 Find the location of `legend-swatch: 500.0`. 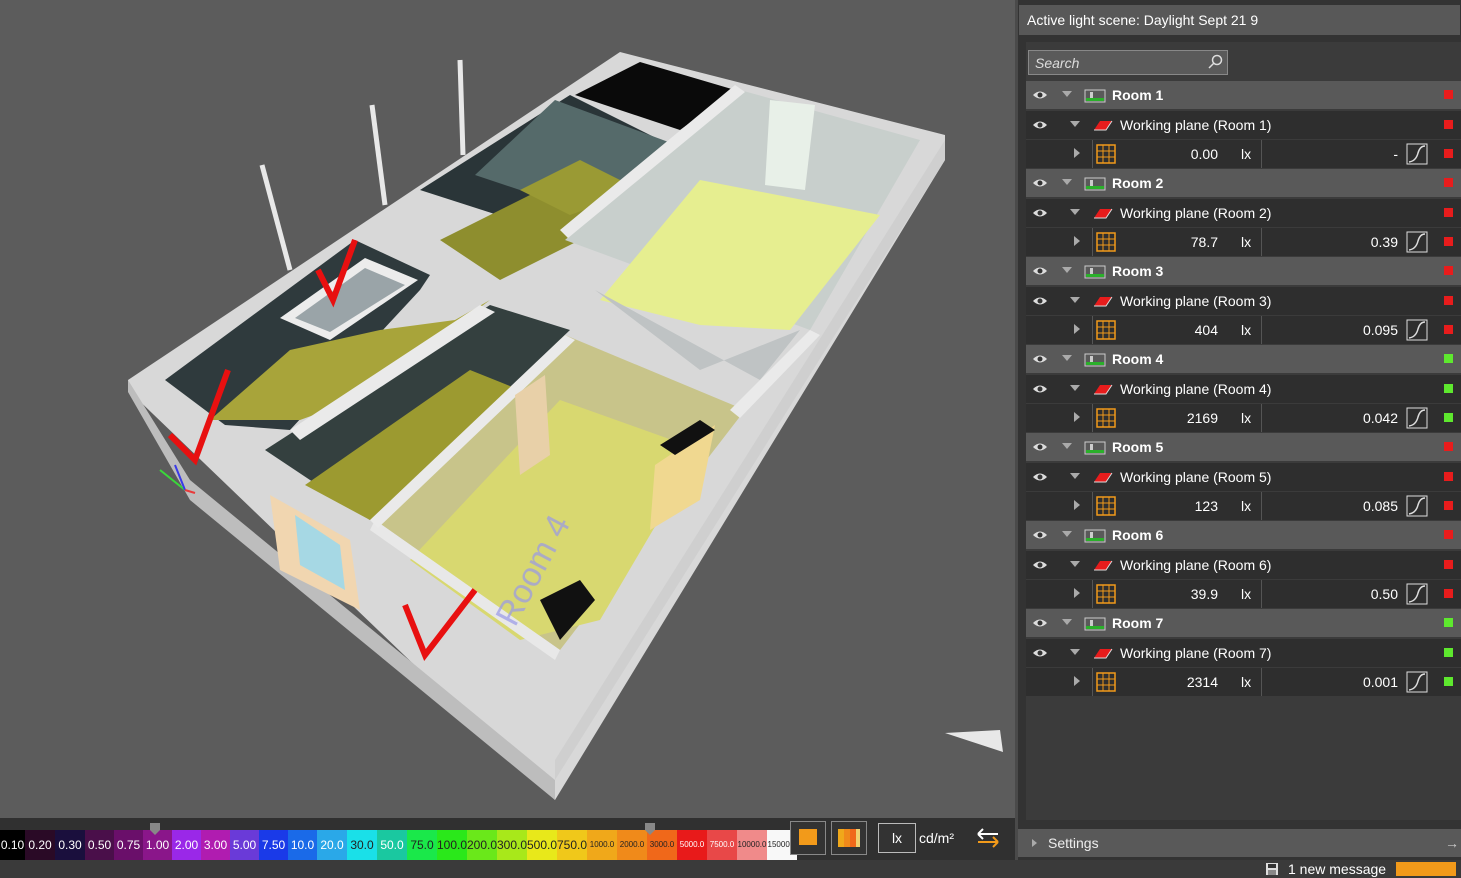

legend-swatch: 500.0 is located at coordinates (542, 845).